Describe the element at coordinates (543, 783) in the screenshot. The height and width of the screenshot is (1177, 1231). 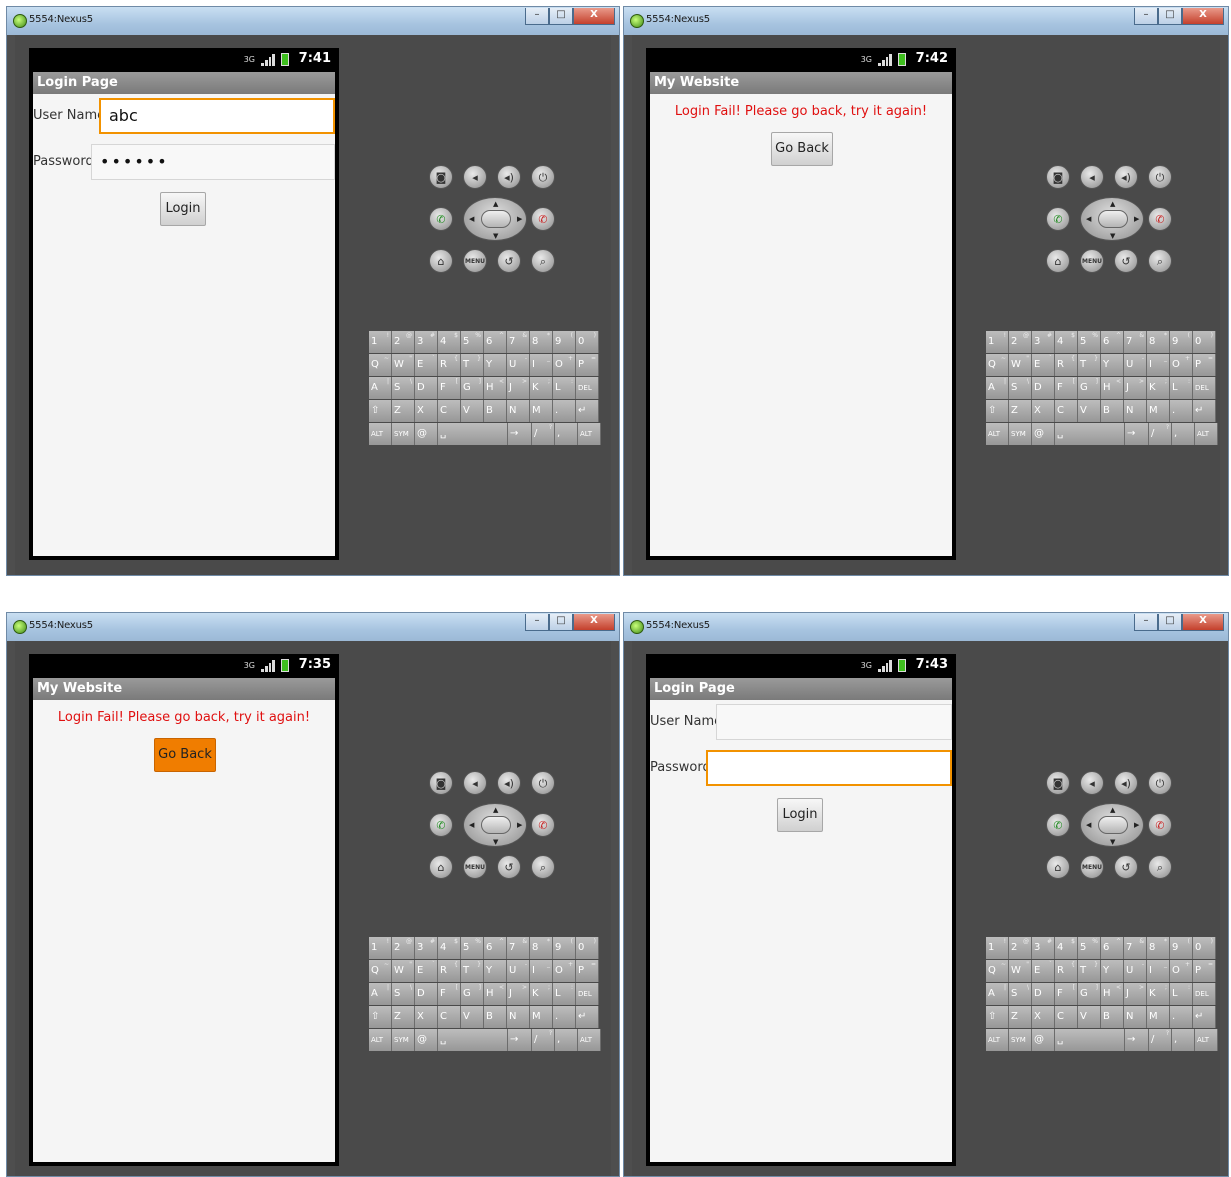
I see `power-icon: ⏻` at that location.